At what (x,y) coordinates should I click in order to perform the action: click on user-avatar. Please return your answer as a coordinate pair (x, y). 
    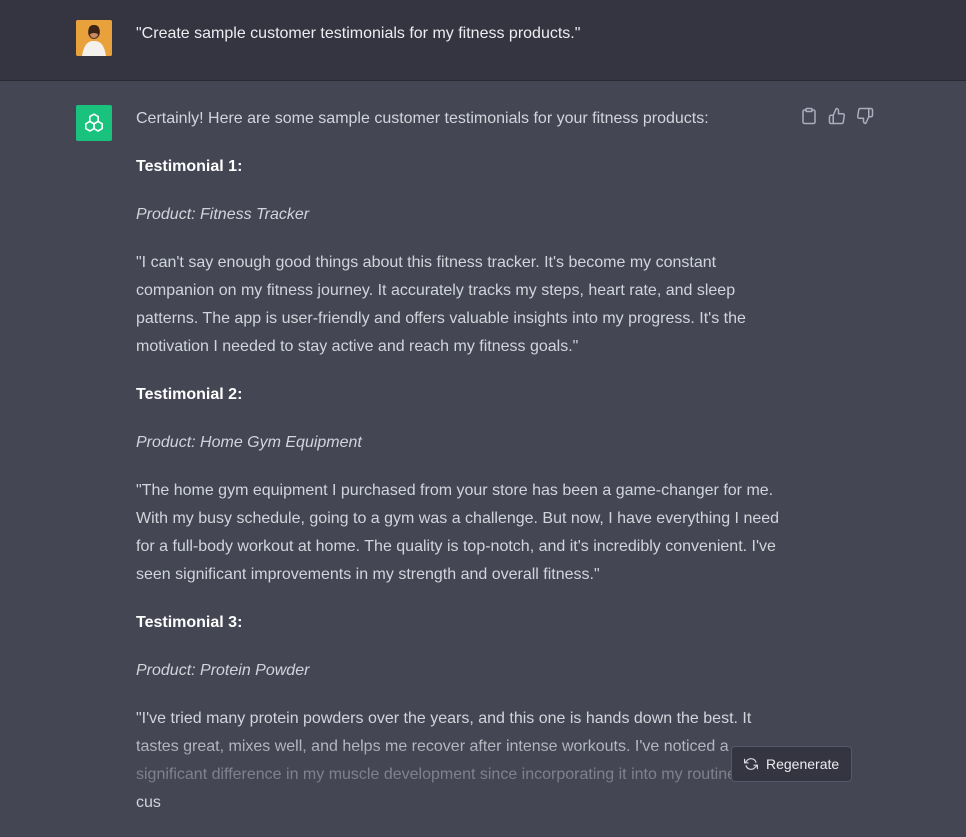
    Looking at the image, I should click on (94, 38).